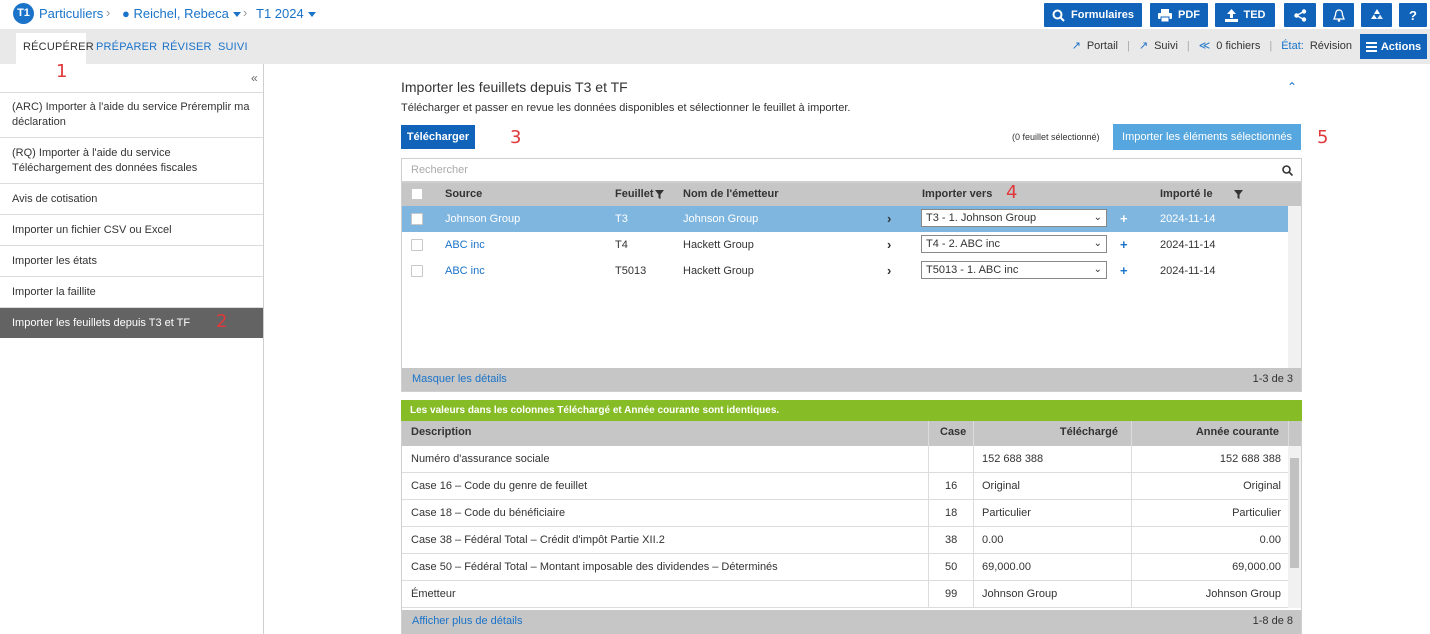  Describe the element at coordinates (951, 594) in the screenshot. I see `case-cell: 99` at that location.